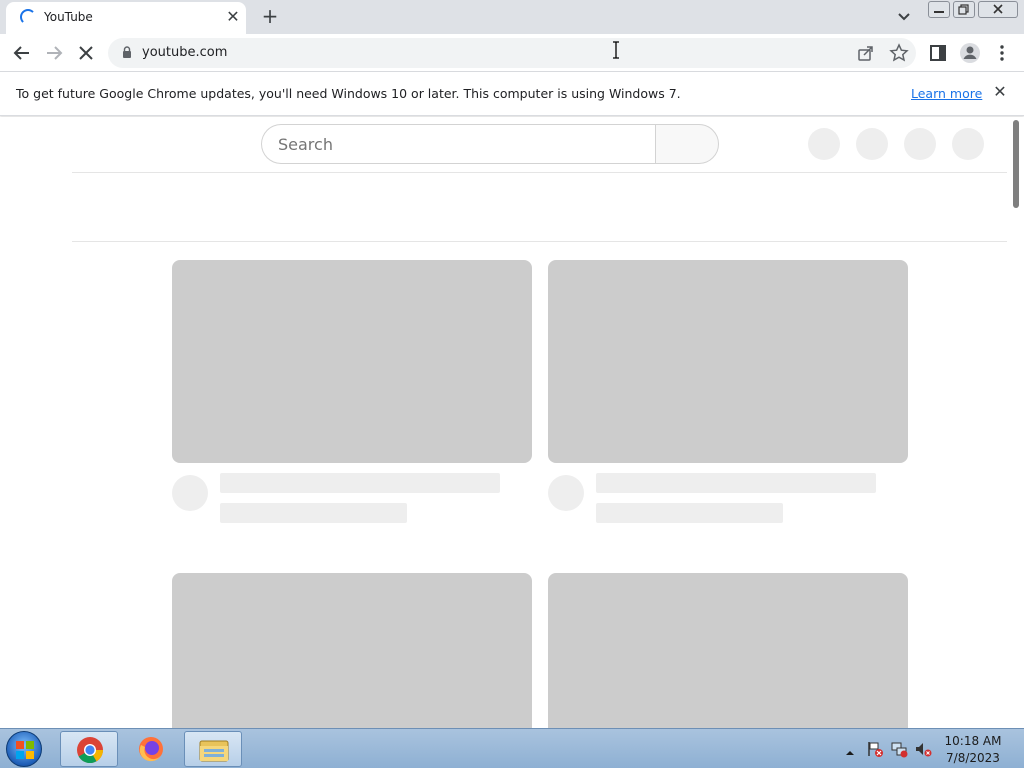 This screenshot has height=768, width=1024. What do you see at coordinates (970, 53) in the screenshot?
I see `profile-avatar-icon` at bounding box center [970, 53].